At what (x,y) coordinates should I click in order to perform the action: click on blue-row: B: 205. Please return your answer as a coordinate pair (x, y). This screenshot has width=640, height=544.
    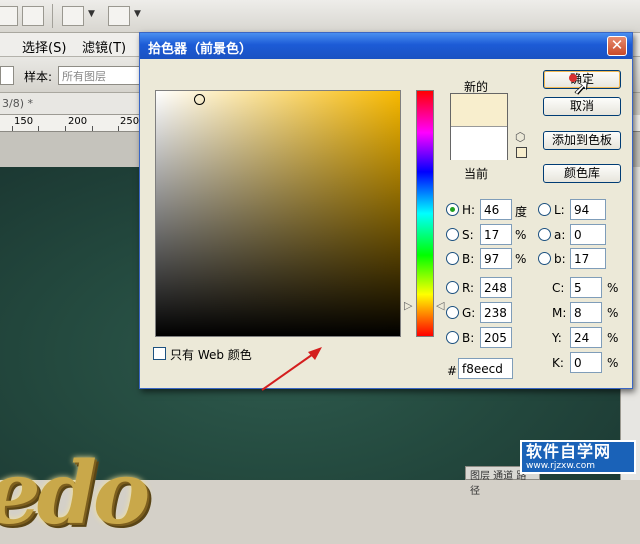
    Looking at the image, I should click on (491, 338).